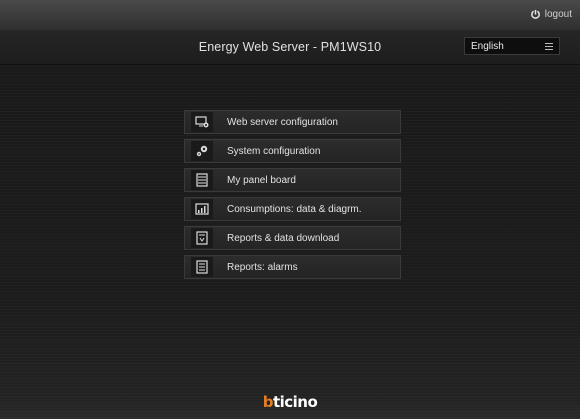  What do you see at coordinates (202, 122) in the screenshot?
I see `monitor-gear-icon` at bounding box center [202, 122].